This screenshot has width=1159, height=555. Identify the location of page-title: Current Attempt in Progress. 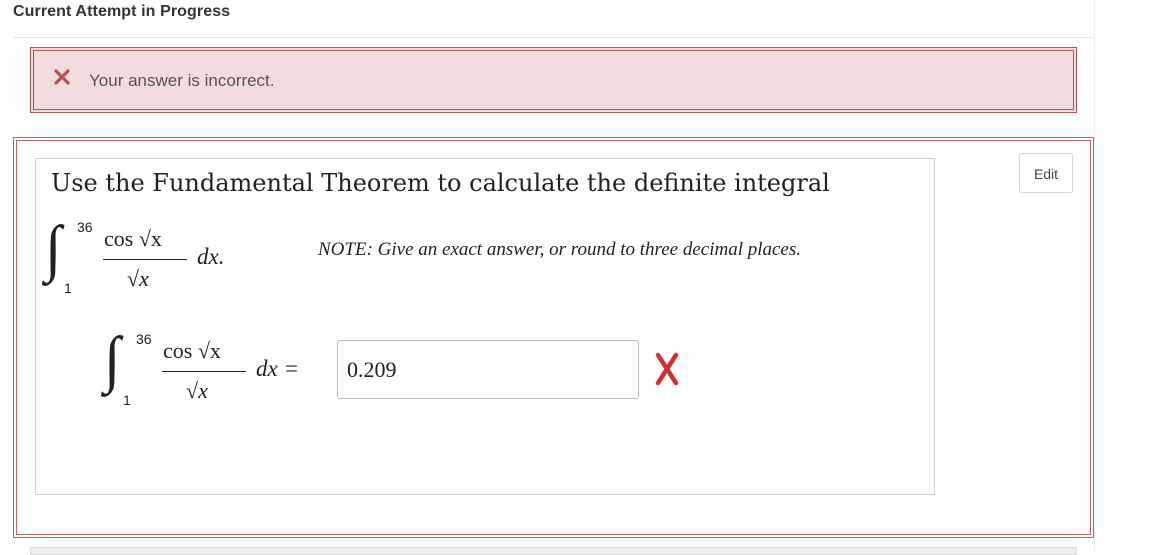
(122, 11).